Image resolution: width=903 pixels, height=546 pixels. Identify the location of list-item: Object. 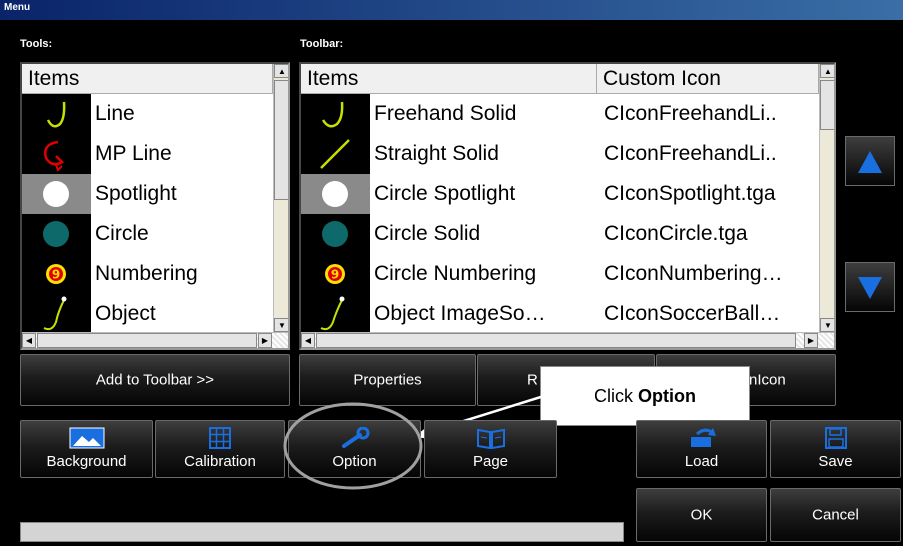
(147, 314).